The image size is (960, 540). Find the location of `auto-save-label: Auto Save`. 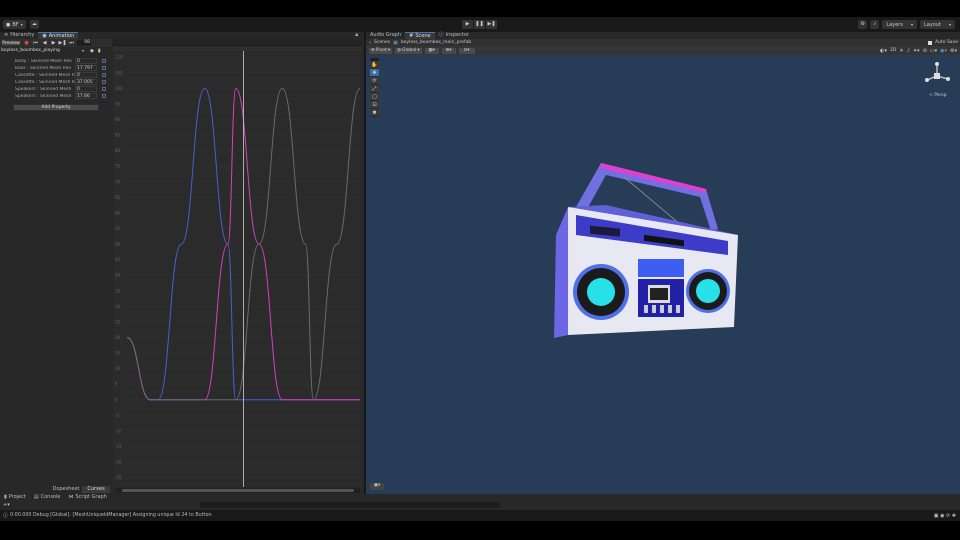

auto-save-label: Auto Save is located at coordinates (946, 42).